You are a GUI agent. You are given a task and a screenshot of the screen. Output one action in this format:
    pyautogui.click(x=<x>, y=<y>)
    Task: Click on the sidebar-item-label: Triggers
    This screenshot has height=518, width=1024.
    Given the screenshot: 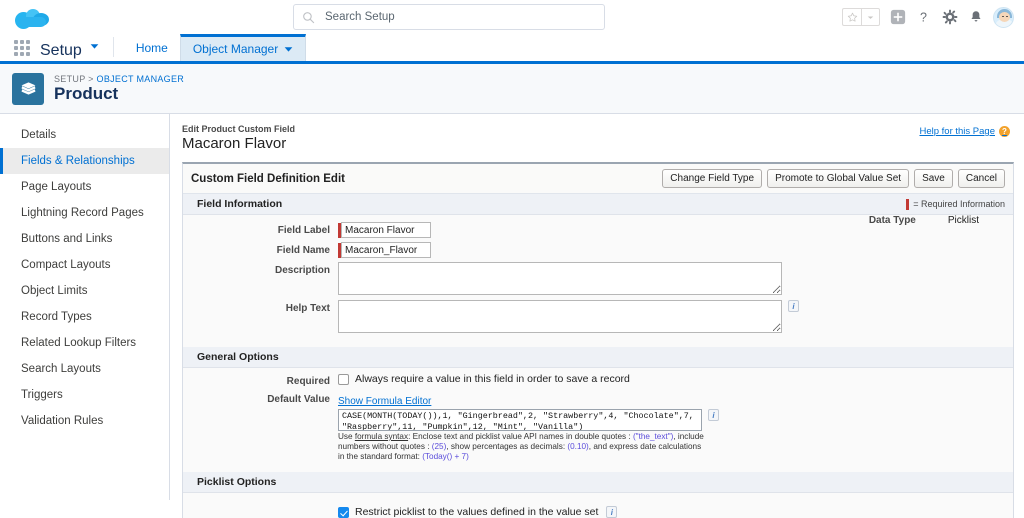 What is the action you would take?
    pyautogui.click(x=42, y=395)
    